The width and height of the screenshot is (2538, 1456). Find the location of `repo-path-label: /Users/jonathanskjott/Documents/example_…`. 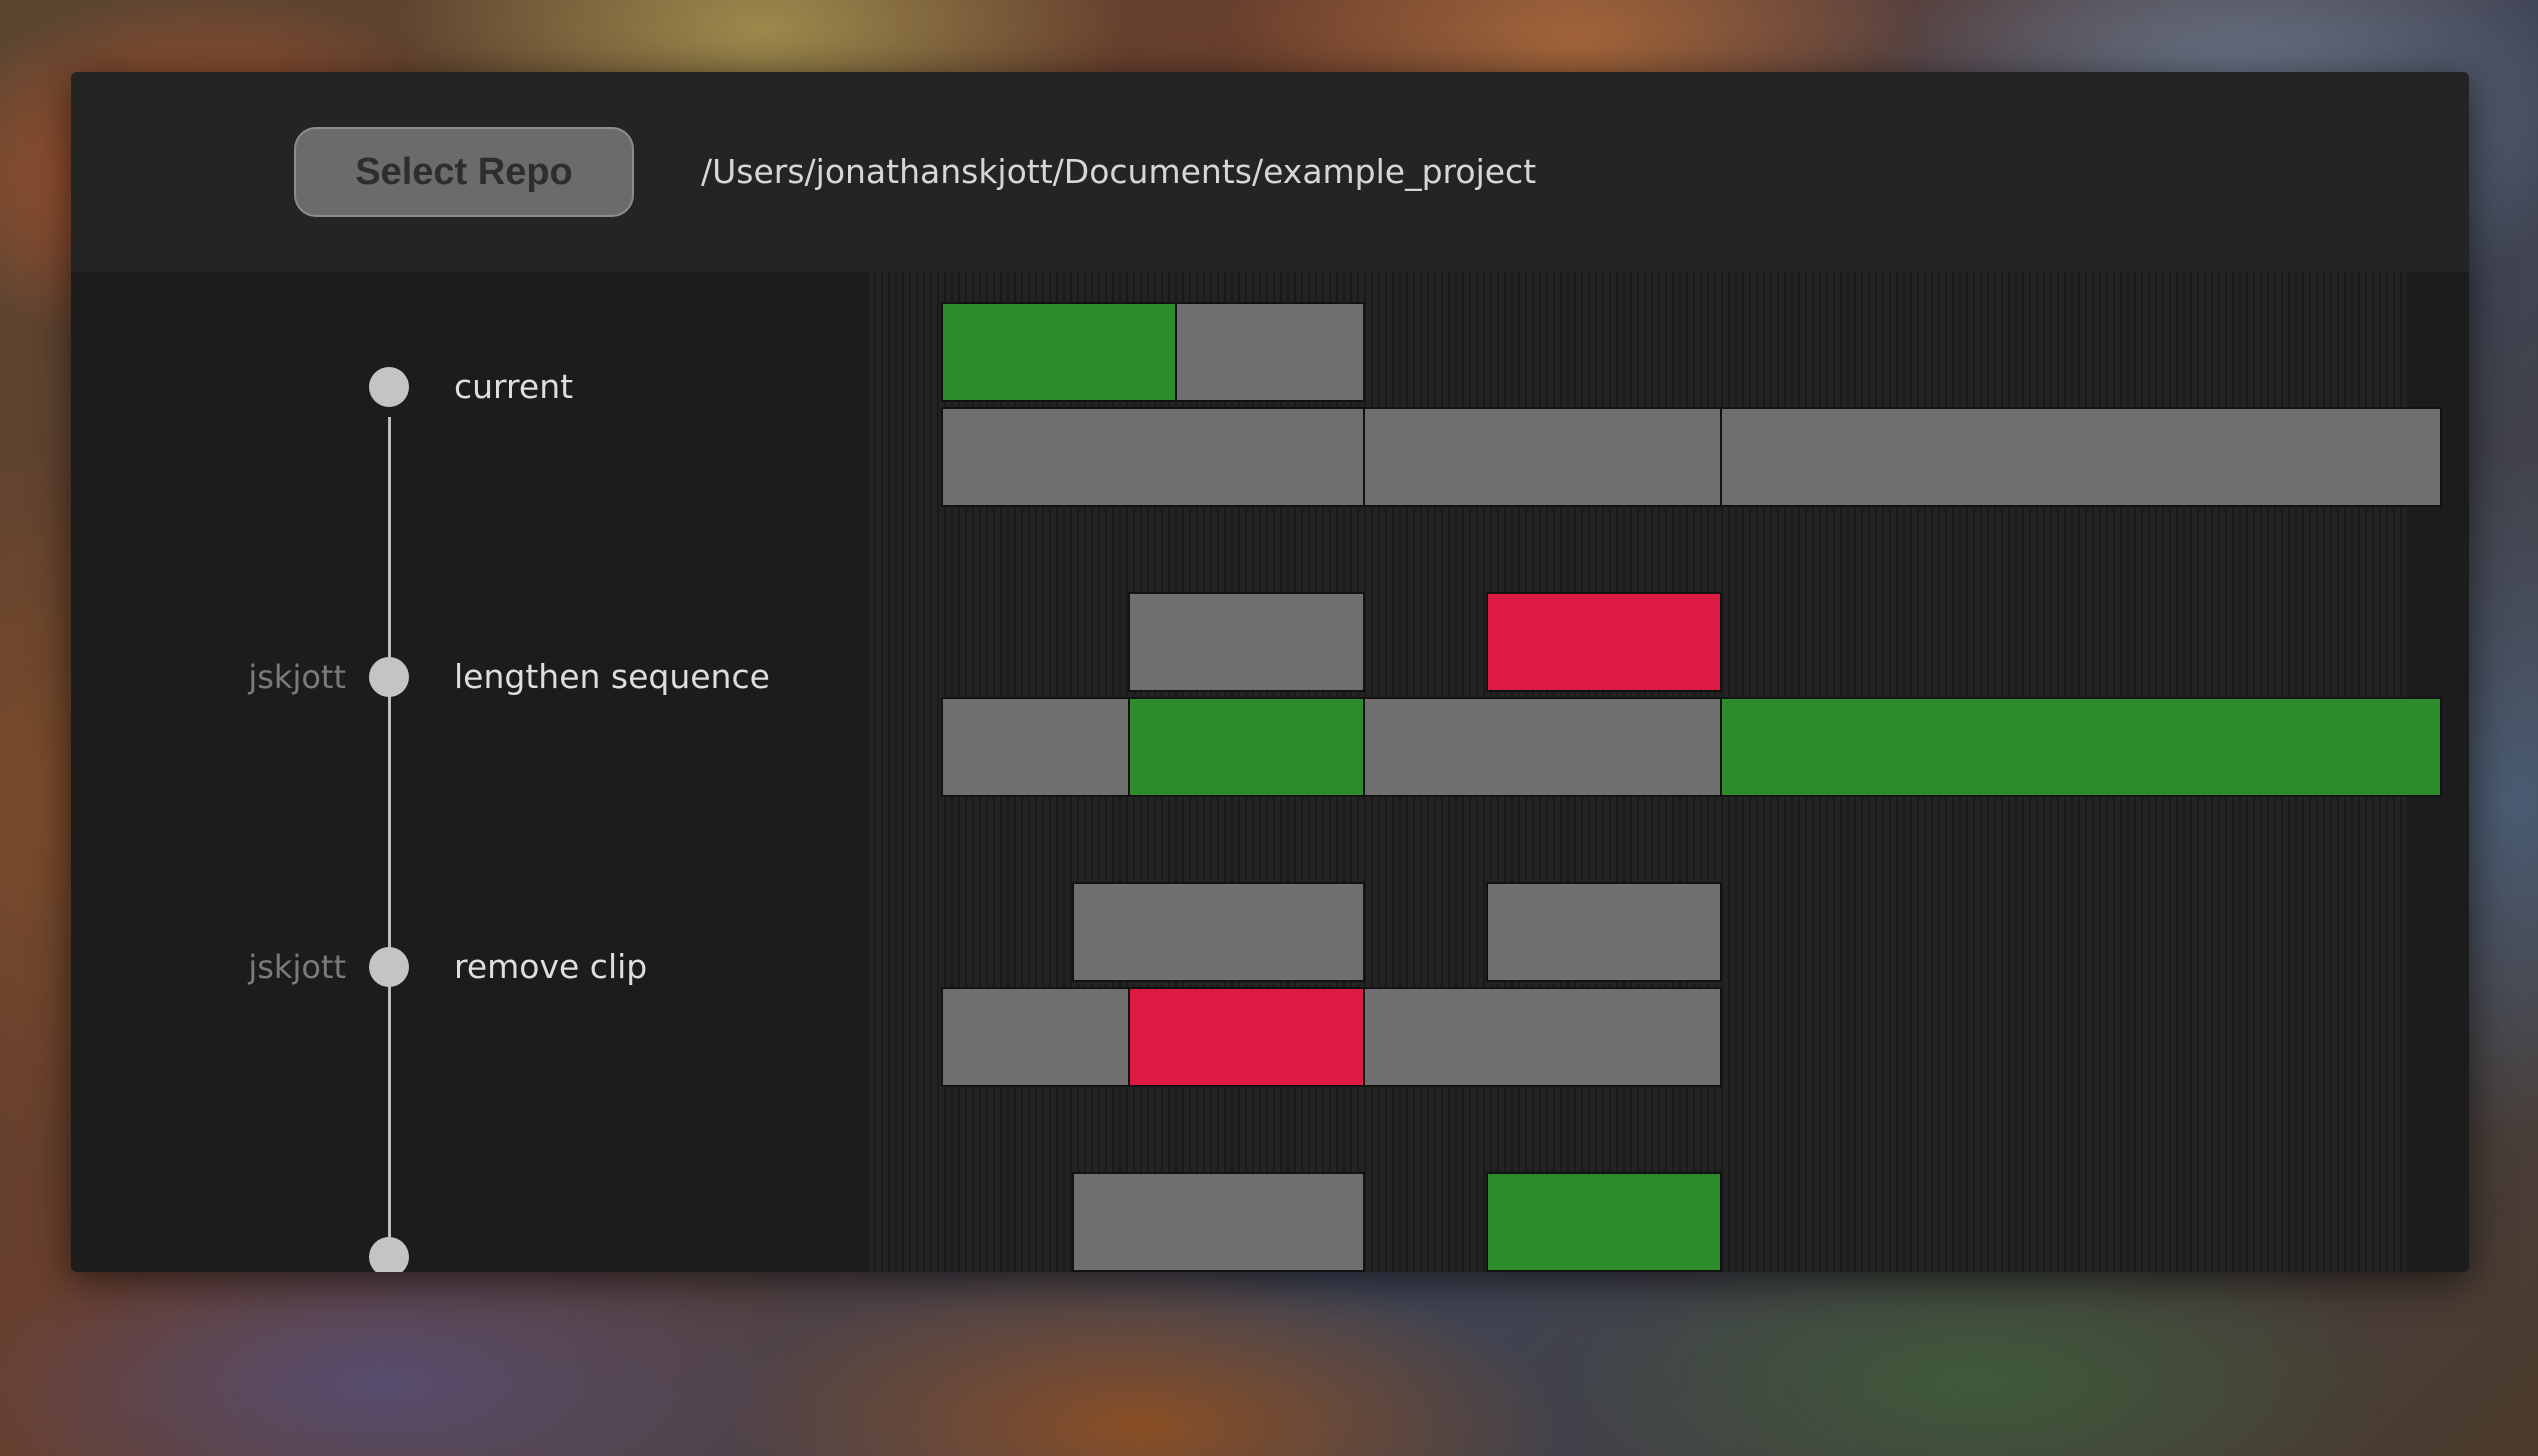

repo-path-label: /Users/jonathanskjott/Documents/example_… is located at coordinates (1119, 171).